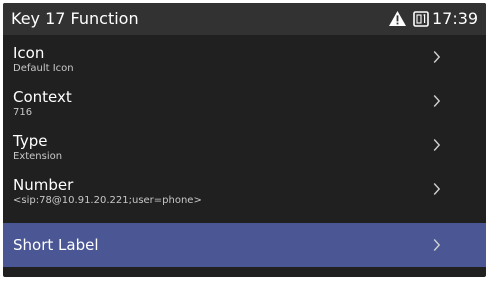  What do you see at coordinates (421, 19) in the screenshot?
I see `line-key-1-icon` at bounding box center [421, 19].